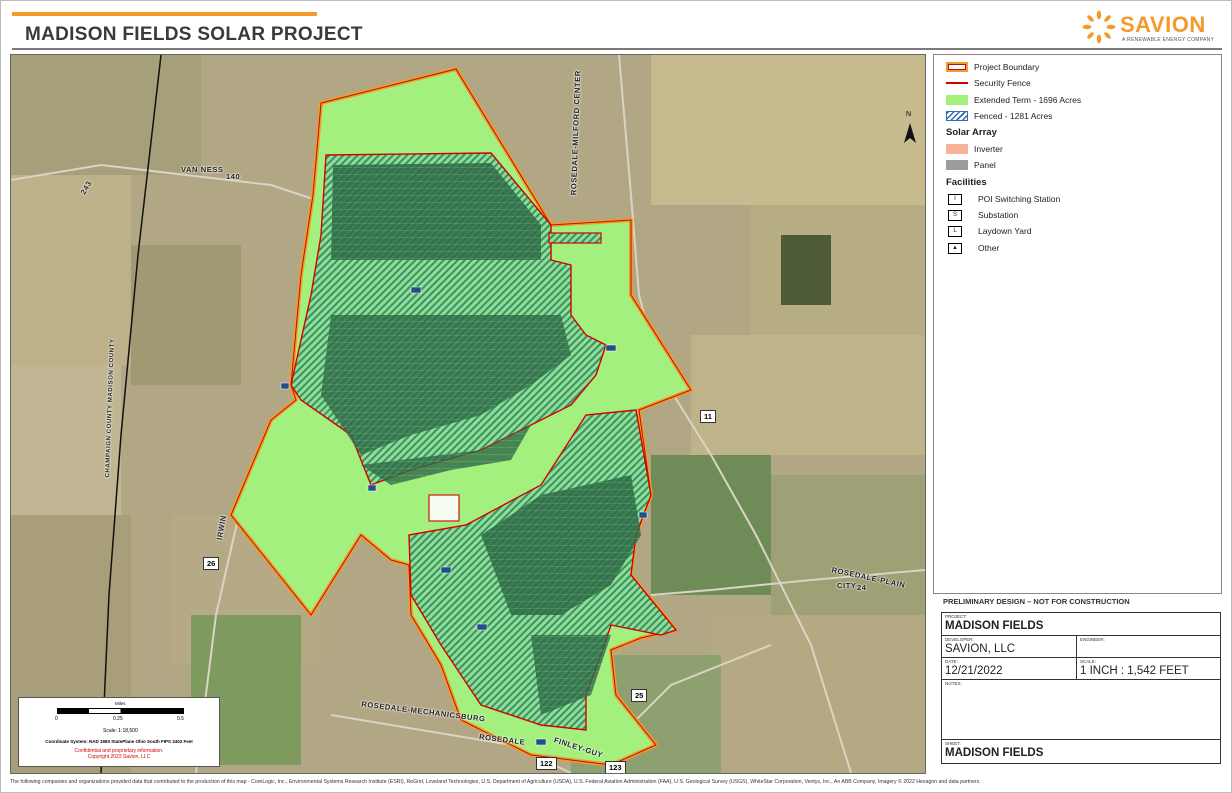 This screenshot has height=793, width=1232. I want to click on scale-units: Miles, so click(120, 703).